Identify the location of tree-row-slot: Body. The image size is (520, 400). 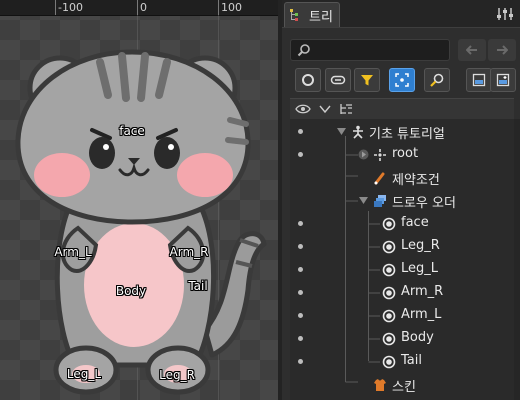
(402, 338).